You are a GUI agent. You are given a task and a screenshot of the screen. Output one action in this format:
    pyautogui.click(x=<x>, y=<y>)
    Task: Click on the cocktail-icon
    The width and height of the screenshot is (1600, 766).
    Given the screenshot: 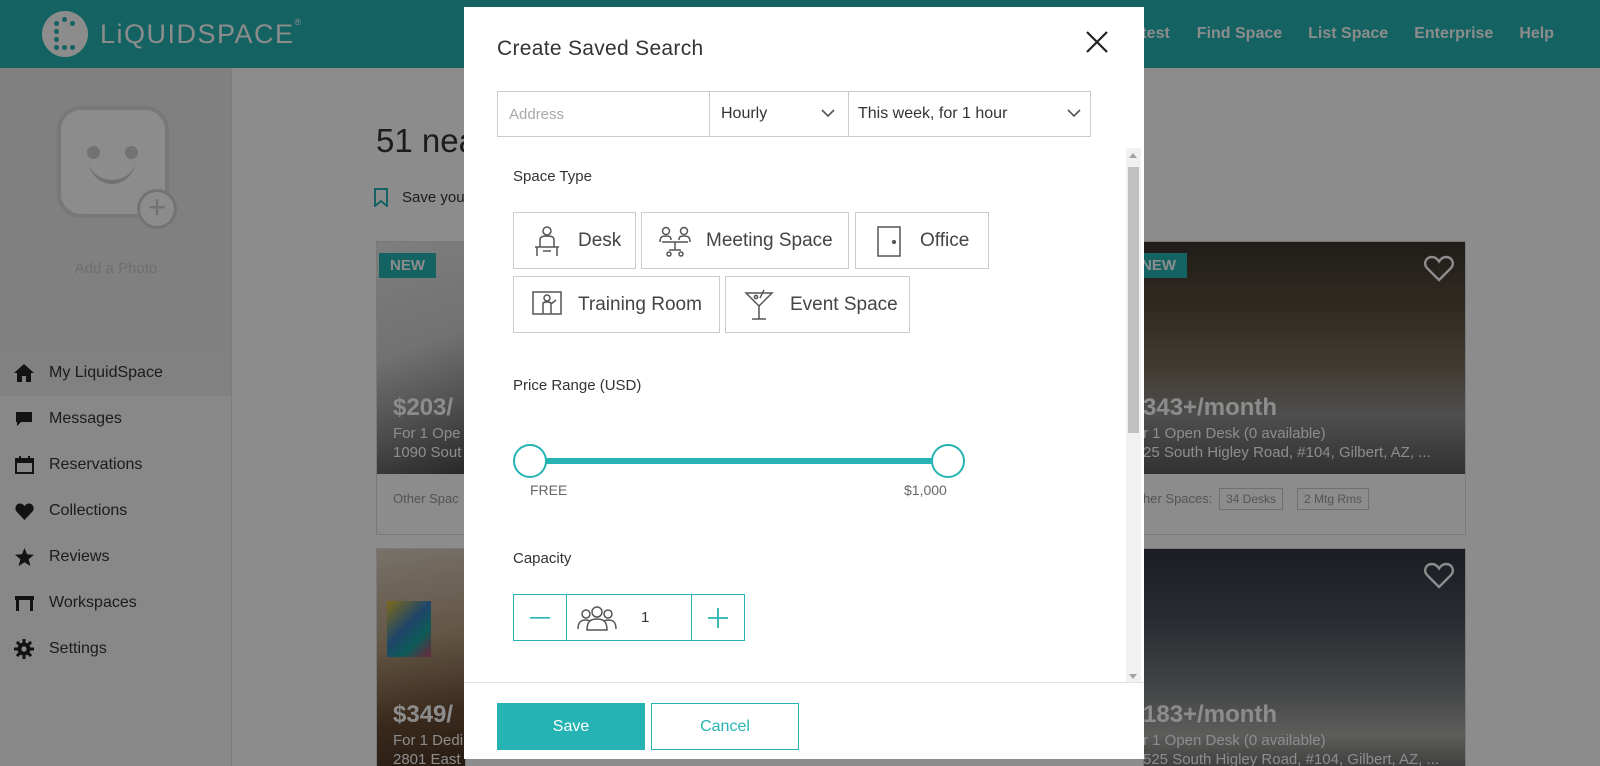 What is the action you would take?
    pyautogui.click(x=759, y=305)
    